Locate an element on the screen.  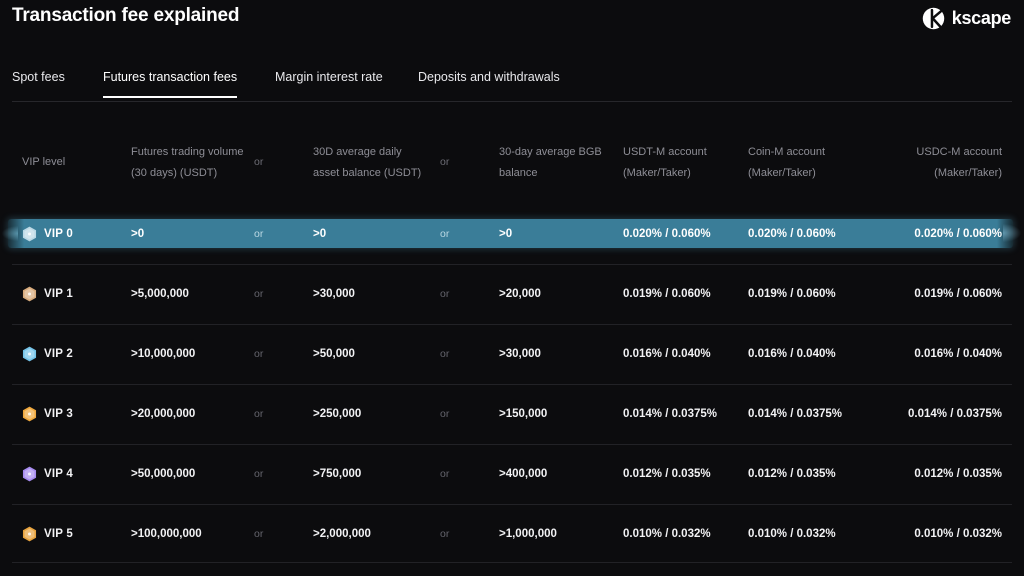
vip-level-cell: VIP 1 is located at coordinates (47, 294).